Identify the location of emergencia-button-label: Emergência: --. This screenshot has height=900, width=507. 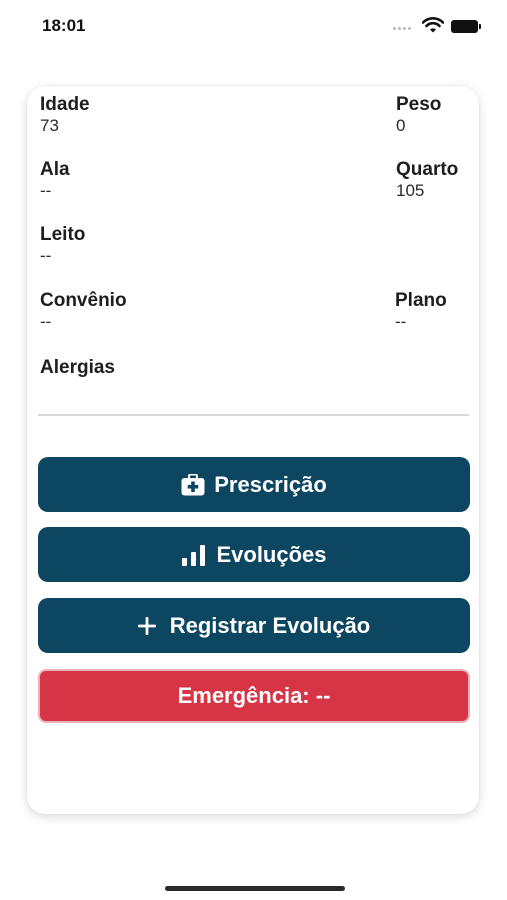
(254, 695).